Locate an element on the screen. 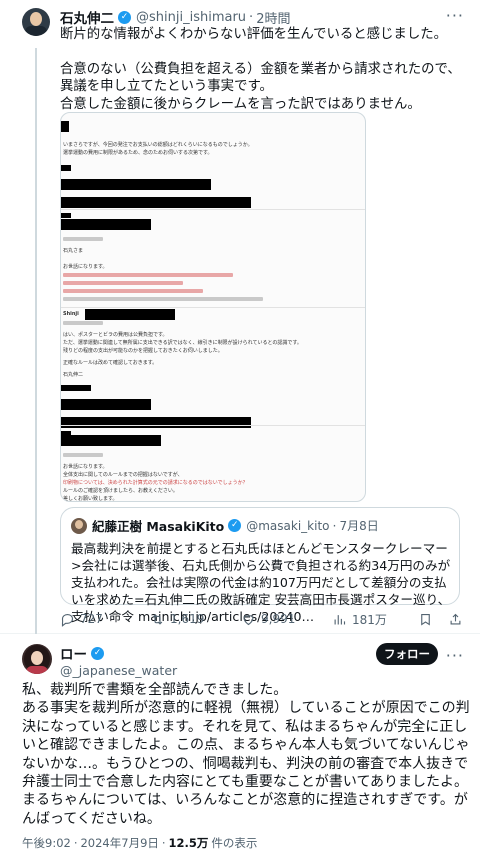 The width and height of the screenshot is (480, 856). author-name: 石丸伸二 is located at coordinates (87, 17).